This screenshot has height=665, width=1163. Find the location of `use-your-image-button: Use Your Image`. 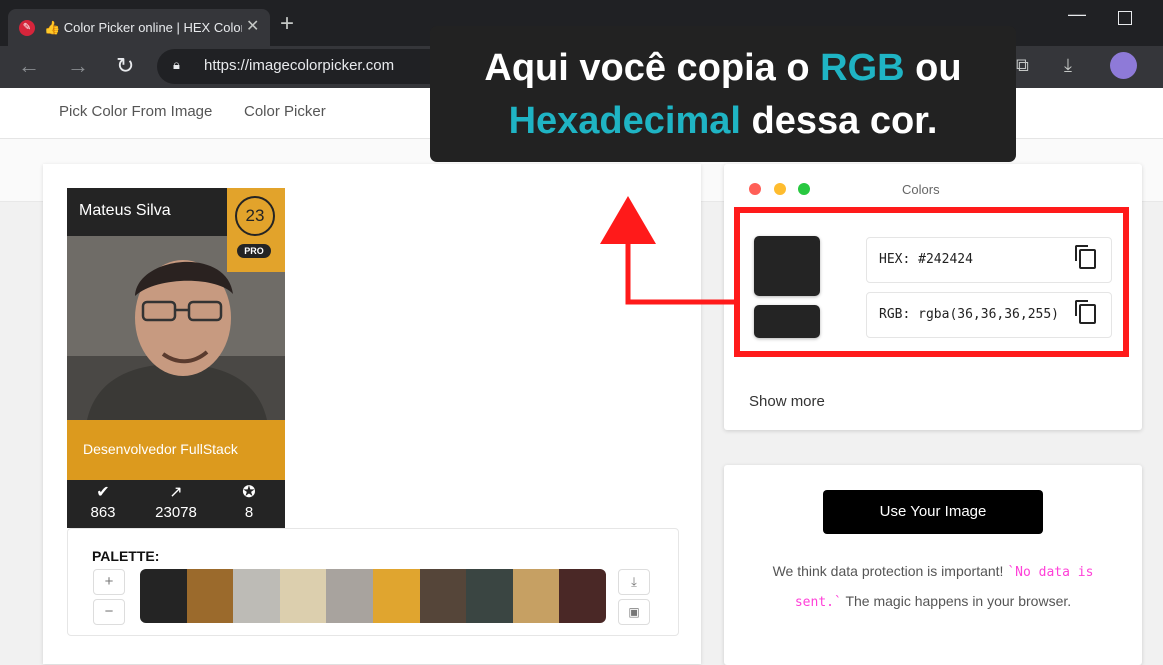

use-your-image-button: Use Your Image is located at coordinates (933, 512).